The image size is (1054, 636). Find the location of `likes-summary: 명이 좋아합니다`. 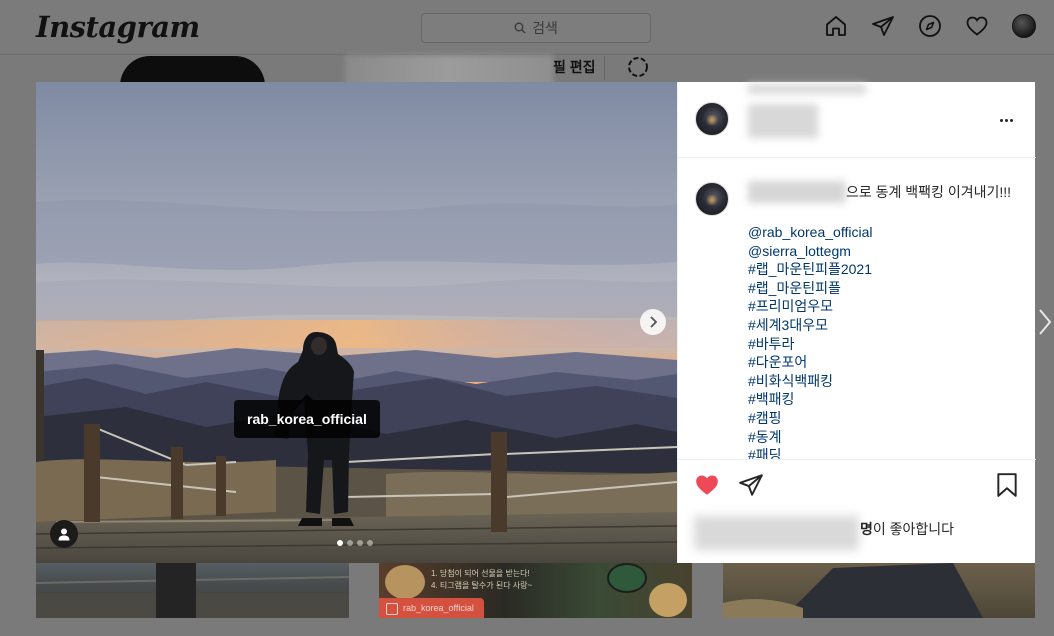

likes-summary: 명이 좋아합니다 is located at coordinates (859, 532).